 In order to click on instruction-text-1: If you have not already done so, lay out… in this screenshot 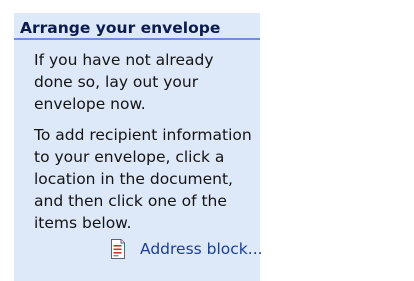, I will do `click(124, 82)`.